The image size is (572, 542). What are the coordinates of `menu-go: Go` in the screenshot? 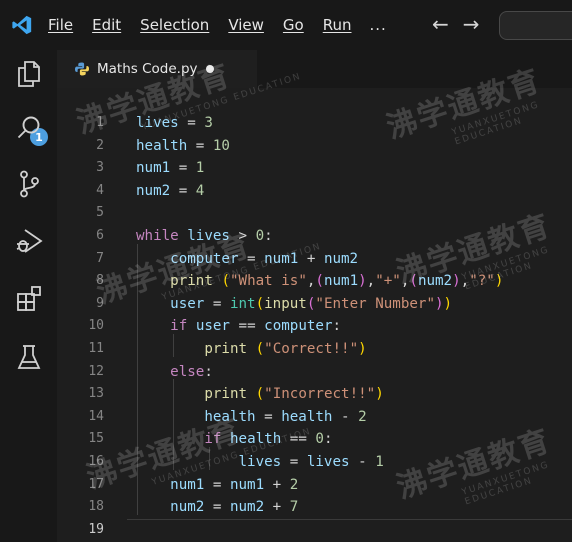 It's located at (293, 25).